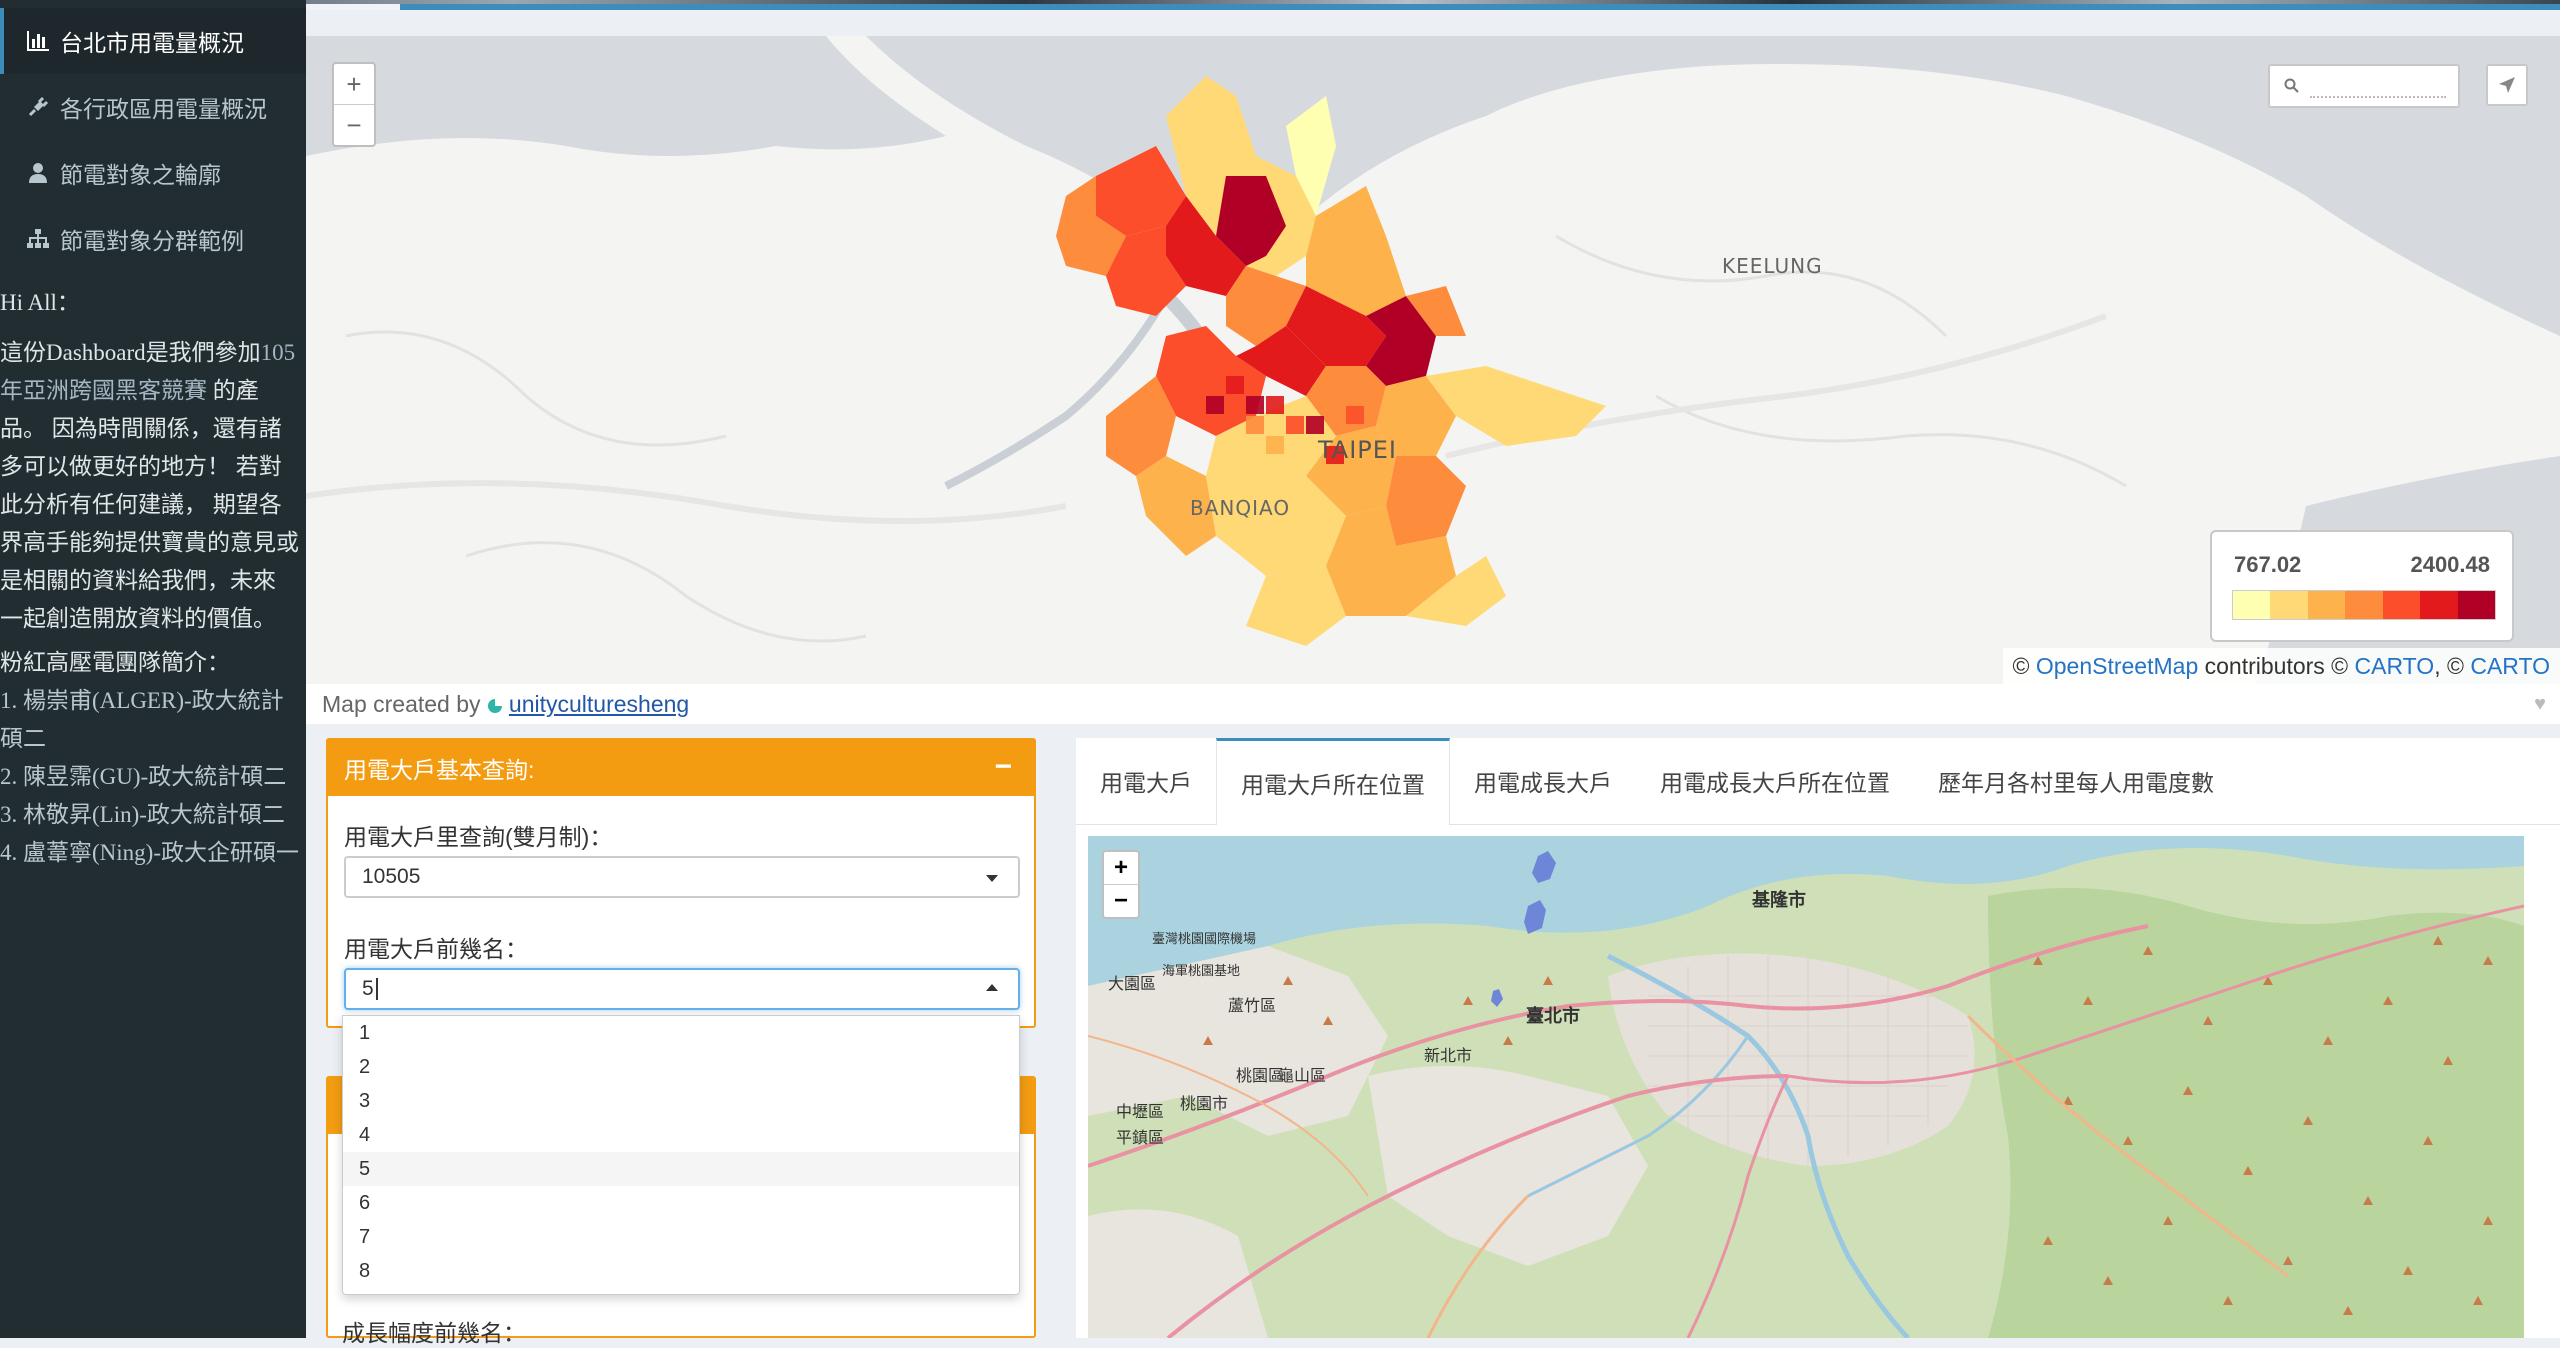 This screenshot has width=2560, height=1348. What do you see at coordinates (40, 302) in the screenshot?
I see `greeting: Hi All：` at bounding box center [40, 302].